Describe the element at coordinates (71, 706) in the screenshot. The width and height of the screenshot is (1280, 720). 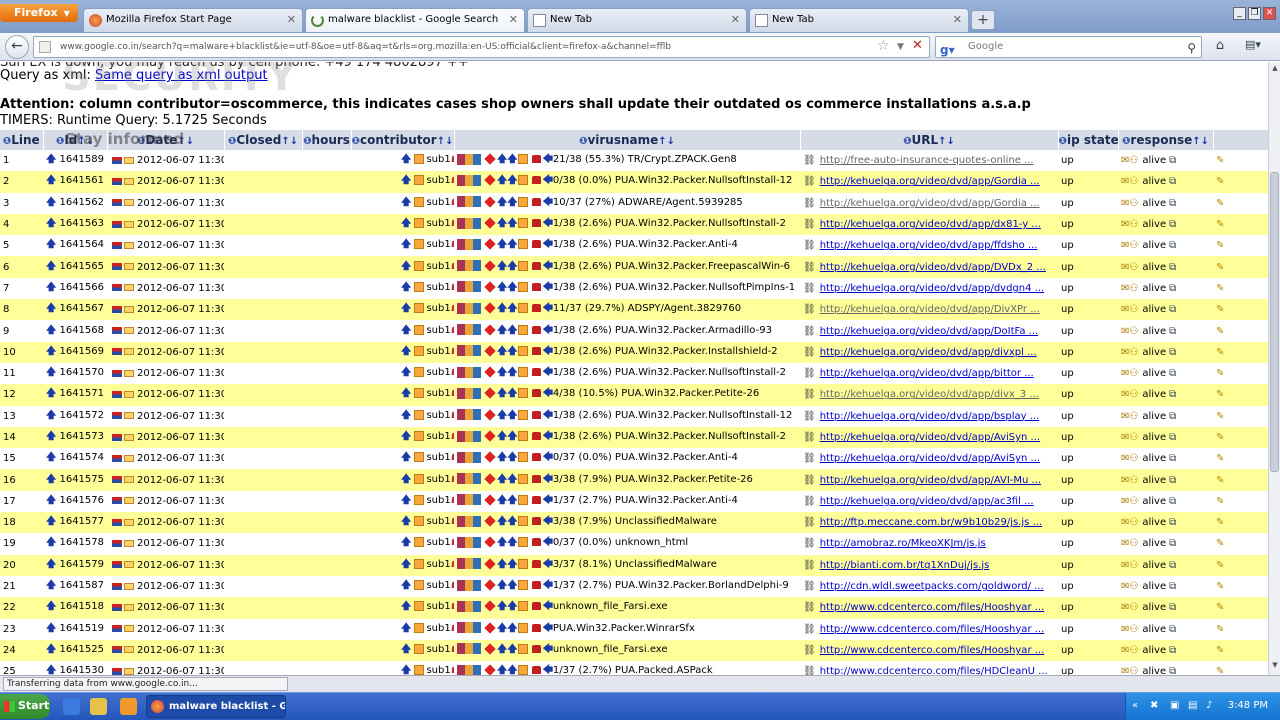
I see `ie-quicklaunch-icon` at that location.